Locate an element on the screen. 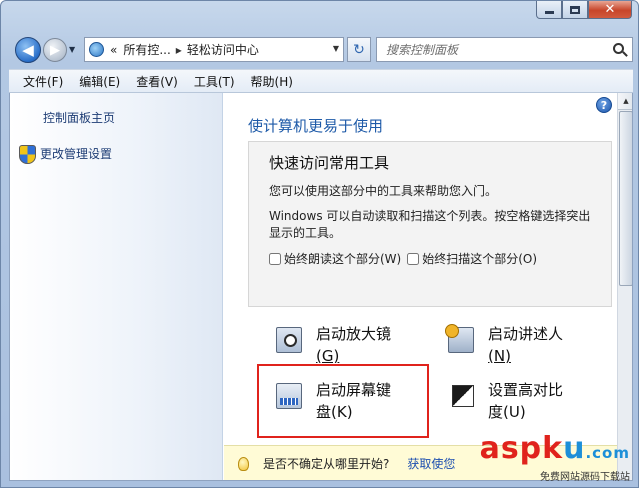 The height and width of the screenshot is (488, 639). quick-access-options: 始终朗读这个部分(W) 始终扫描这个部分(O) is located at coordinates (406, 258).